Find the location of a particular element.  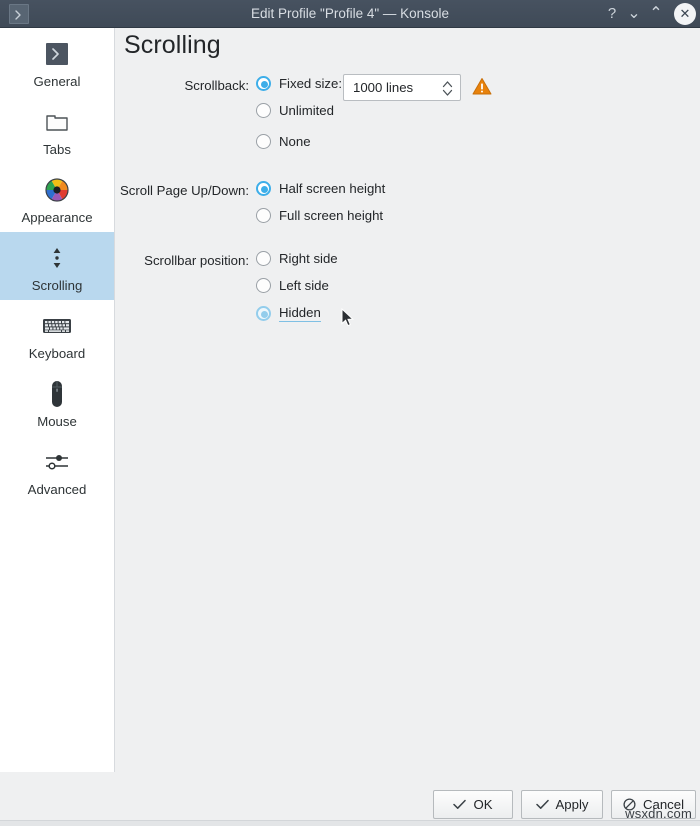

apply-button: Apply is located at coordinates (562, 804).